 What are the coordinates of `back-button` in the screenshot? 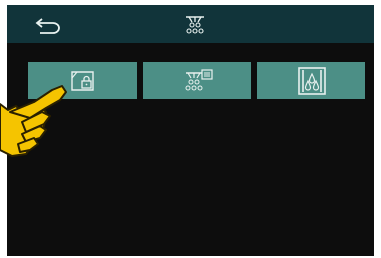 It's located at (48, 25).